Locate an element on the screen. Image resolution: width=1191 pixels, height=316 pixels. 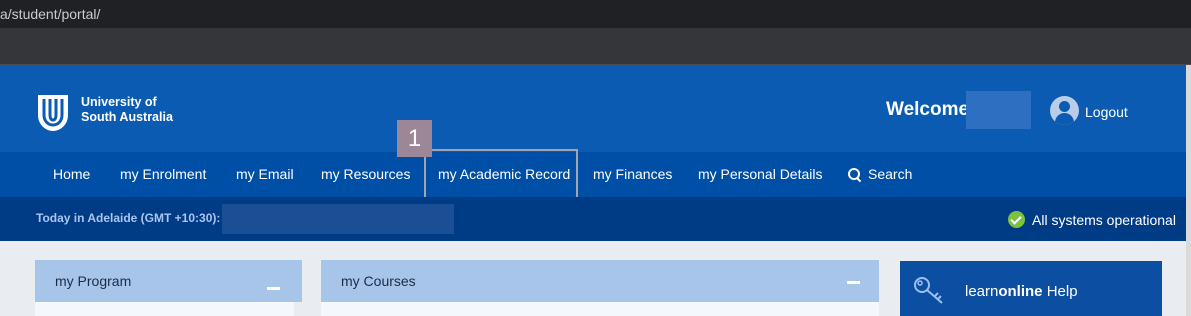
learnonline-help-label: learnonline Help is located at coordinates (1021, 291).